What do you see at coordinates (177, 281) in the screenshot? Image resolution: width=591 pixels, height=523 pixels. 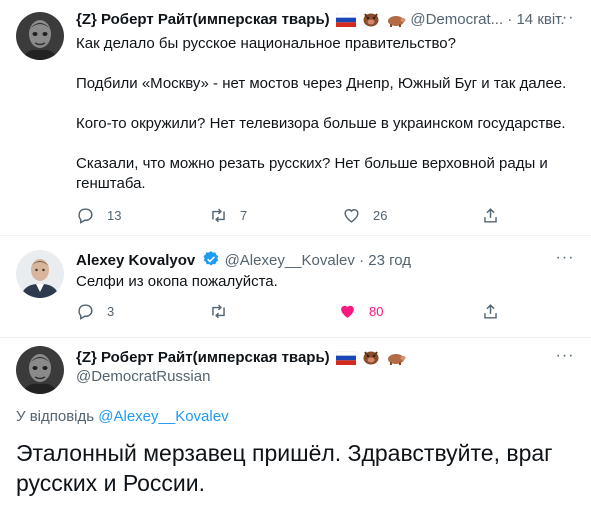 I see `tweet-paragraph: Селфи из окопа пожалуйста.` at bounding box center [177, 281].